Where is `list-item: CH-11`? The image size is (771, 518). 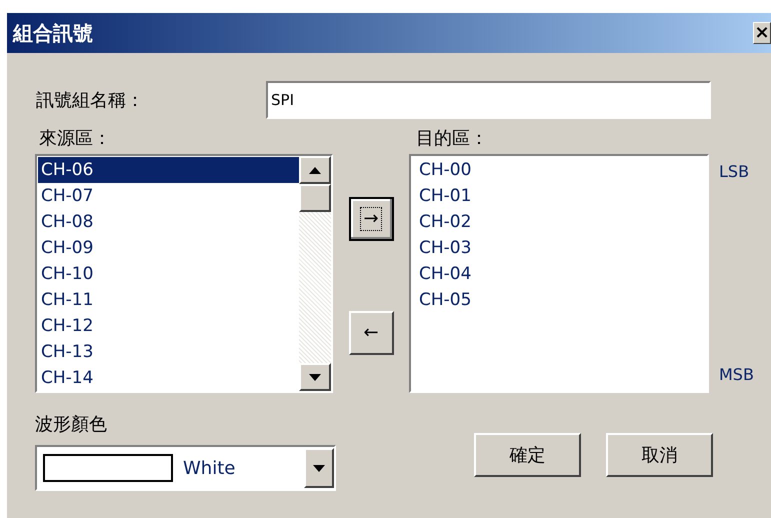 list-item: CH-11 is located at coordinates (168, 300).